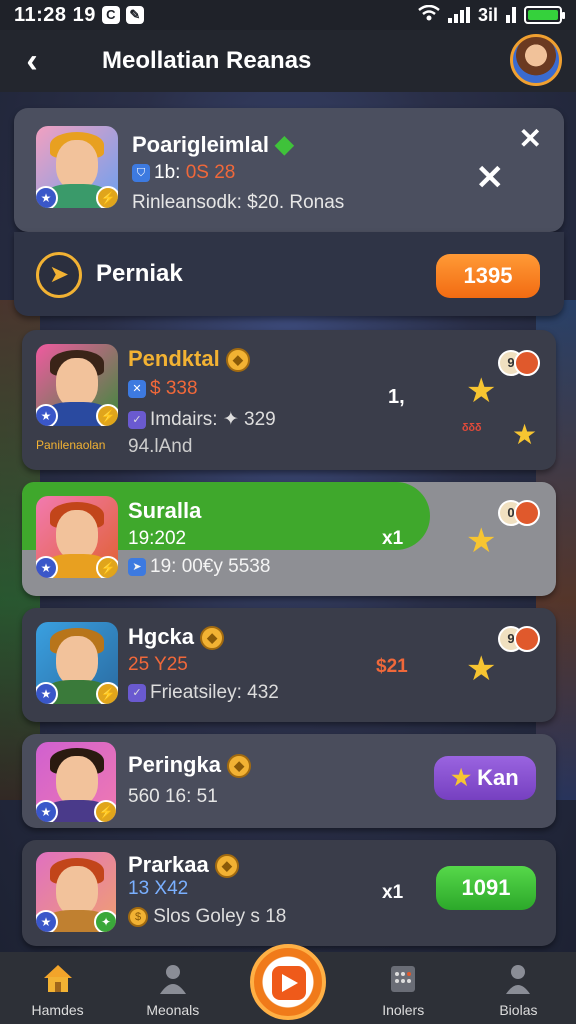  I want to click on pernak-panel: ➤ Perniak 1395, so click(289, 274).